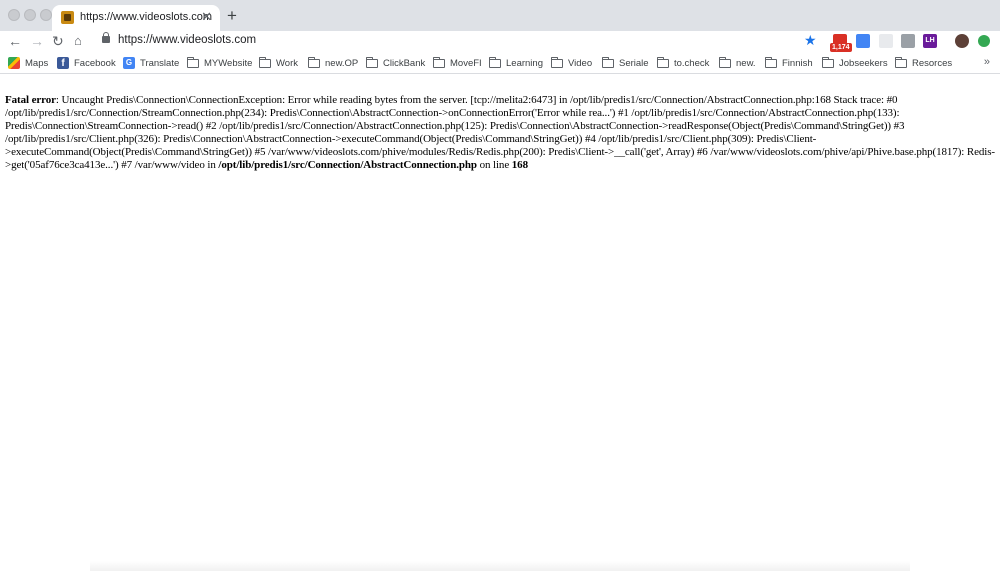  What do you see at coordinates (908, 41) in the screenshot?
I see `code-icon` at bounding box center [908, 41].